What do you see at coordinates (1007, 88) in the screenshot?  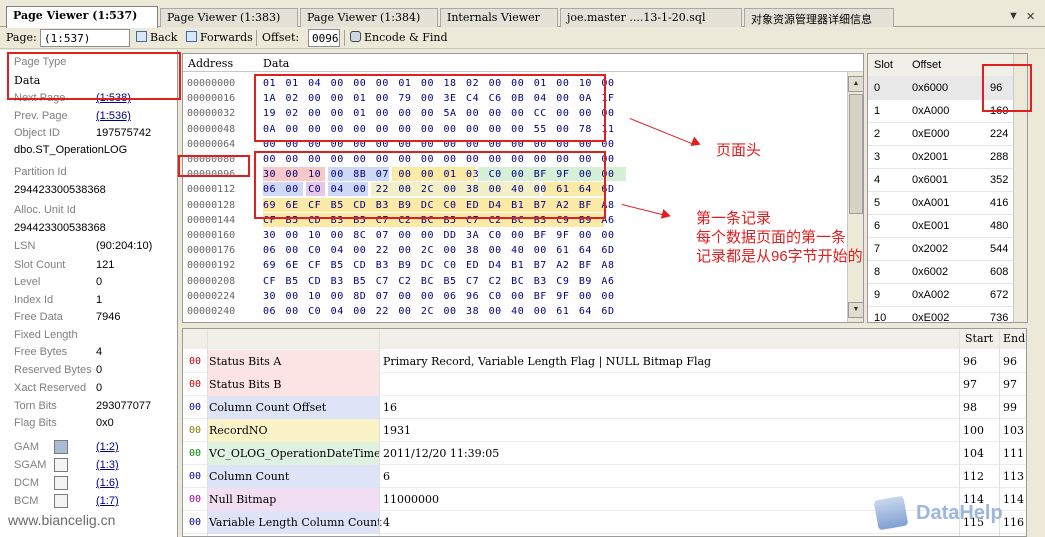 I see `slot-96-highlight-box` at bounding box center [1007, 88].